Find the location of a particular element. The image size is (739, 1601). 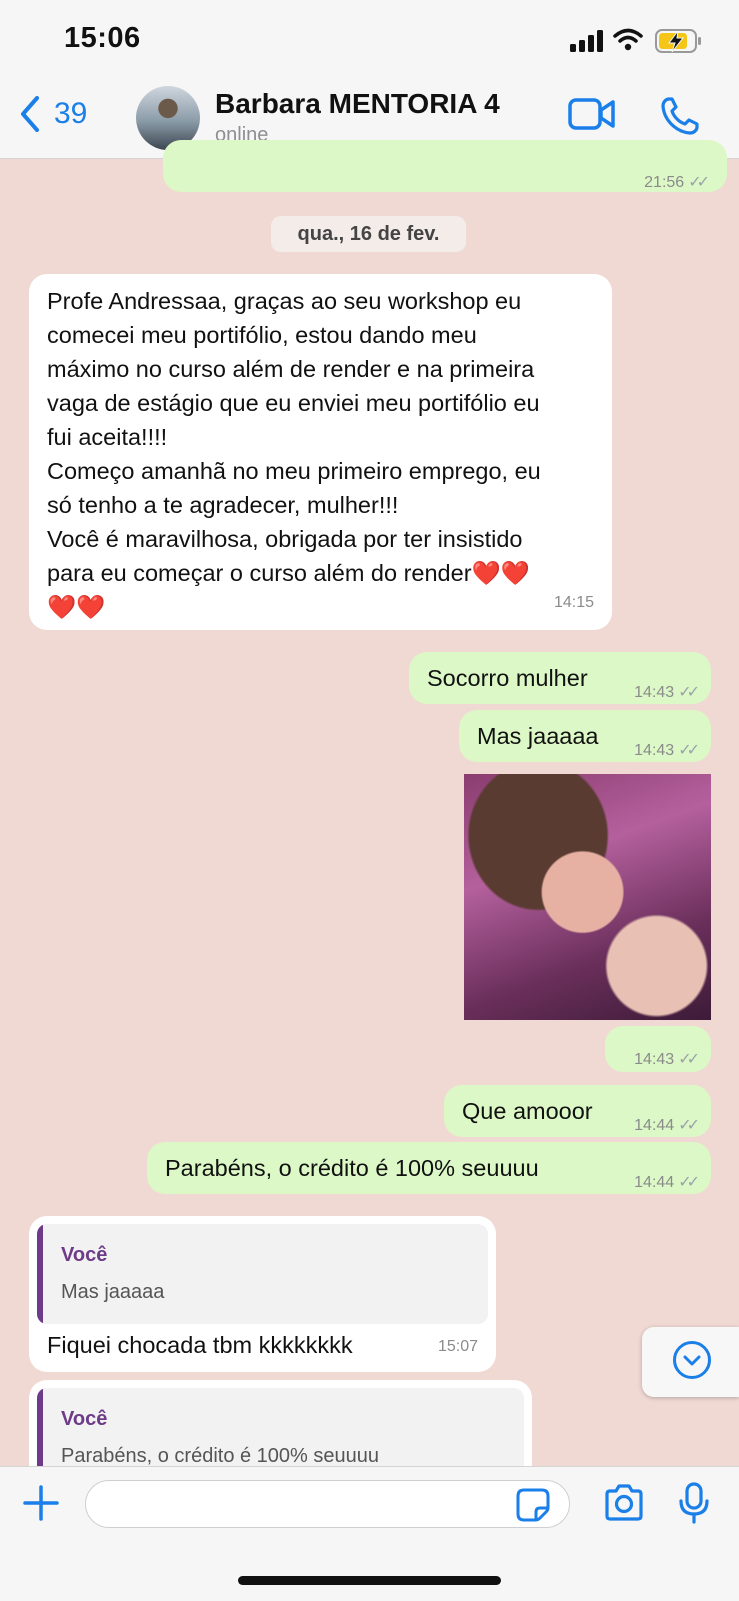

battery-charging-icon is located at coordinates (678, 41).